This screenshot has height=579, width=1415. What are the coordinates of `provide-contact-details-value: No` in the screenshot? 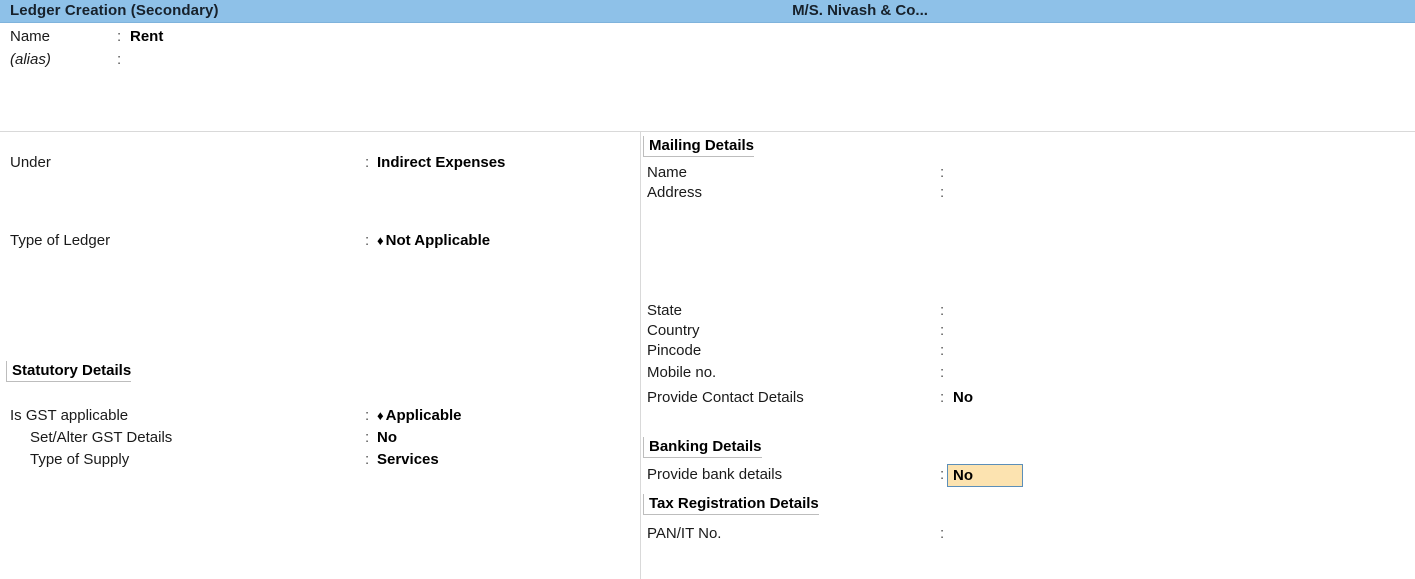 It's located at (963, 398).